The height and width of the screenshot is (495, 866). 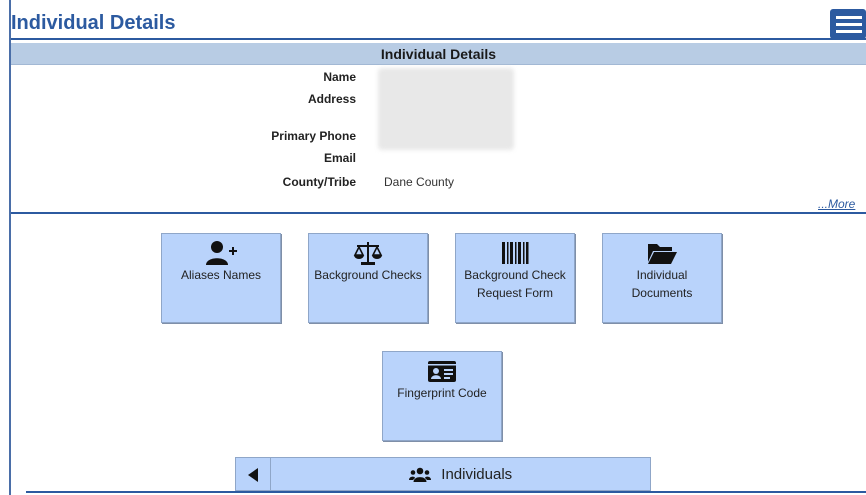 I want to click on aliases-names-label: Aliases Names, so click(x=221, y=275).